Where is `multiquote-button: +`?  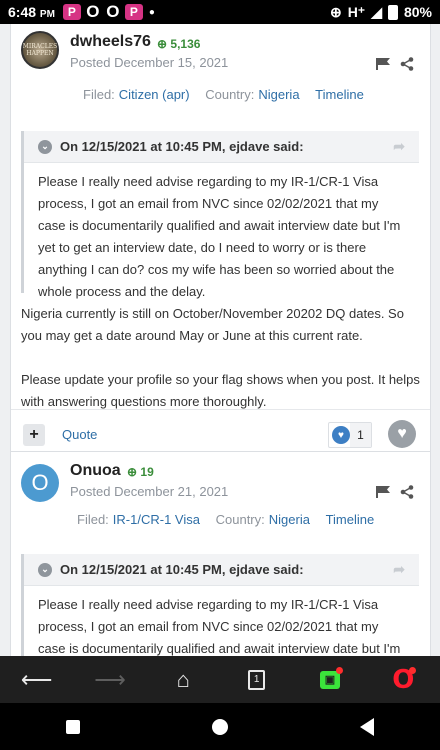
multiquote-button: + is located at coordinates (34, 435).